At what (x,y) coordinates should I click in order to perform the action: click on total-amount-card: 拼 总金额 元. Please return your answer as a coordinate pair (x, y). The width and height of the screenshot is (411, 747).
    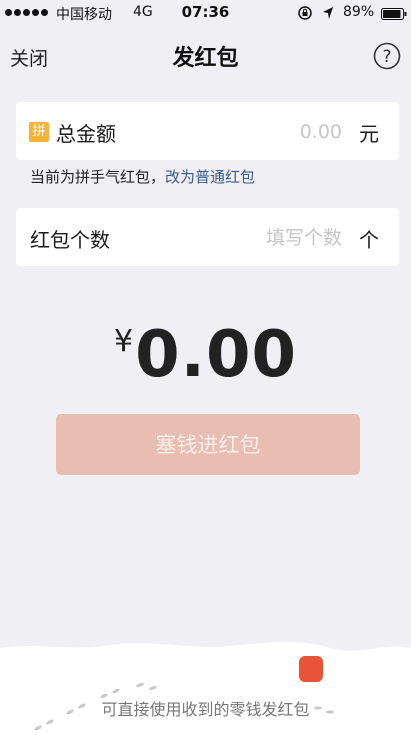
    Looking at the image, I should click on (207, 131).